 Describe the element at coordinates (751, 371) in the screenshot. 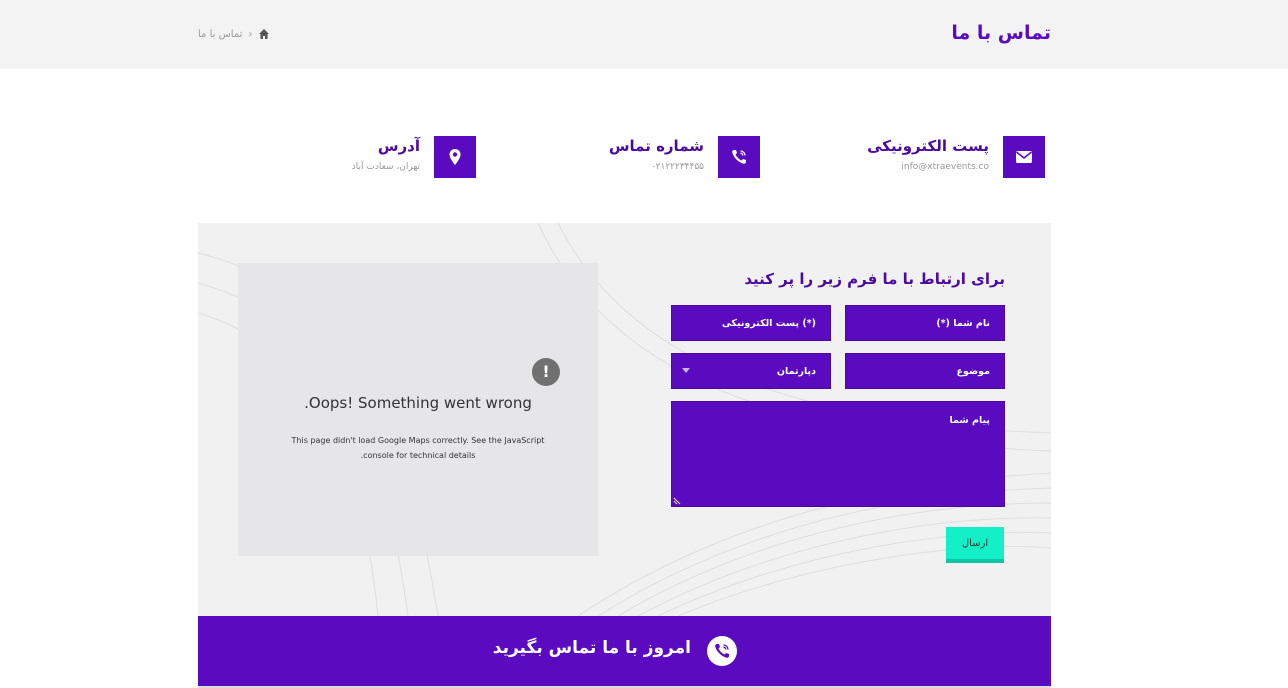

I see `department-select: دپارتمان` at that location.